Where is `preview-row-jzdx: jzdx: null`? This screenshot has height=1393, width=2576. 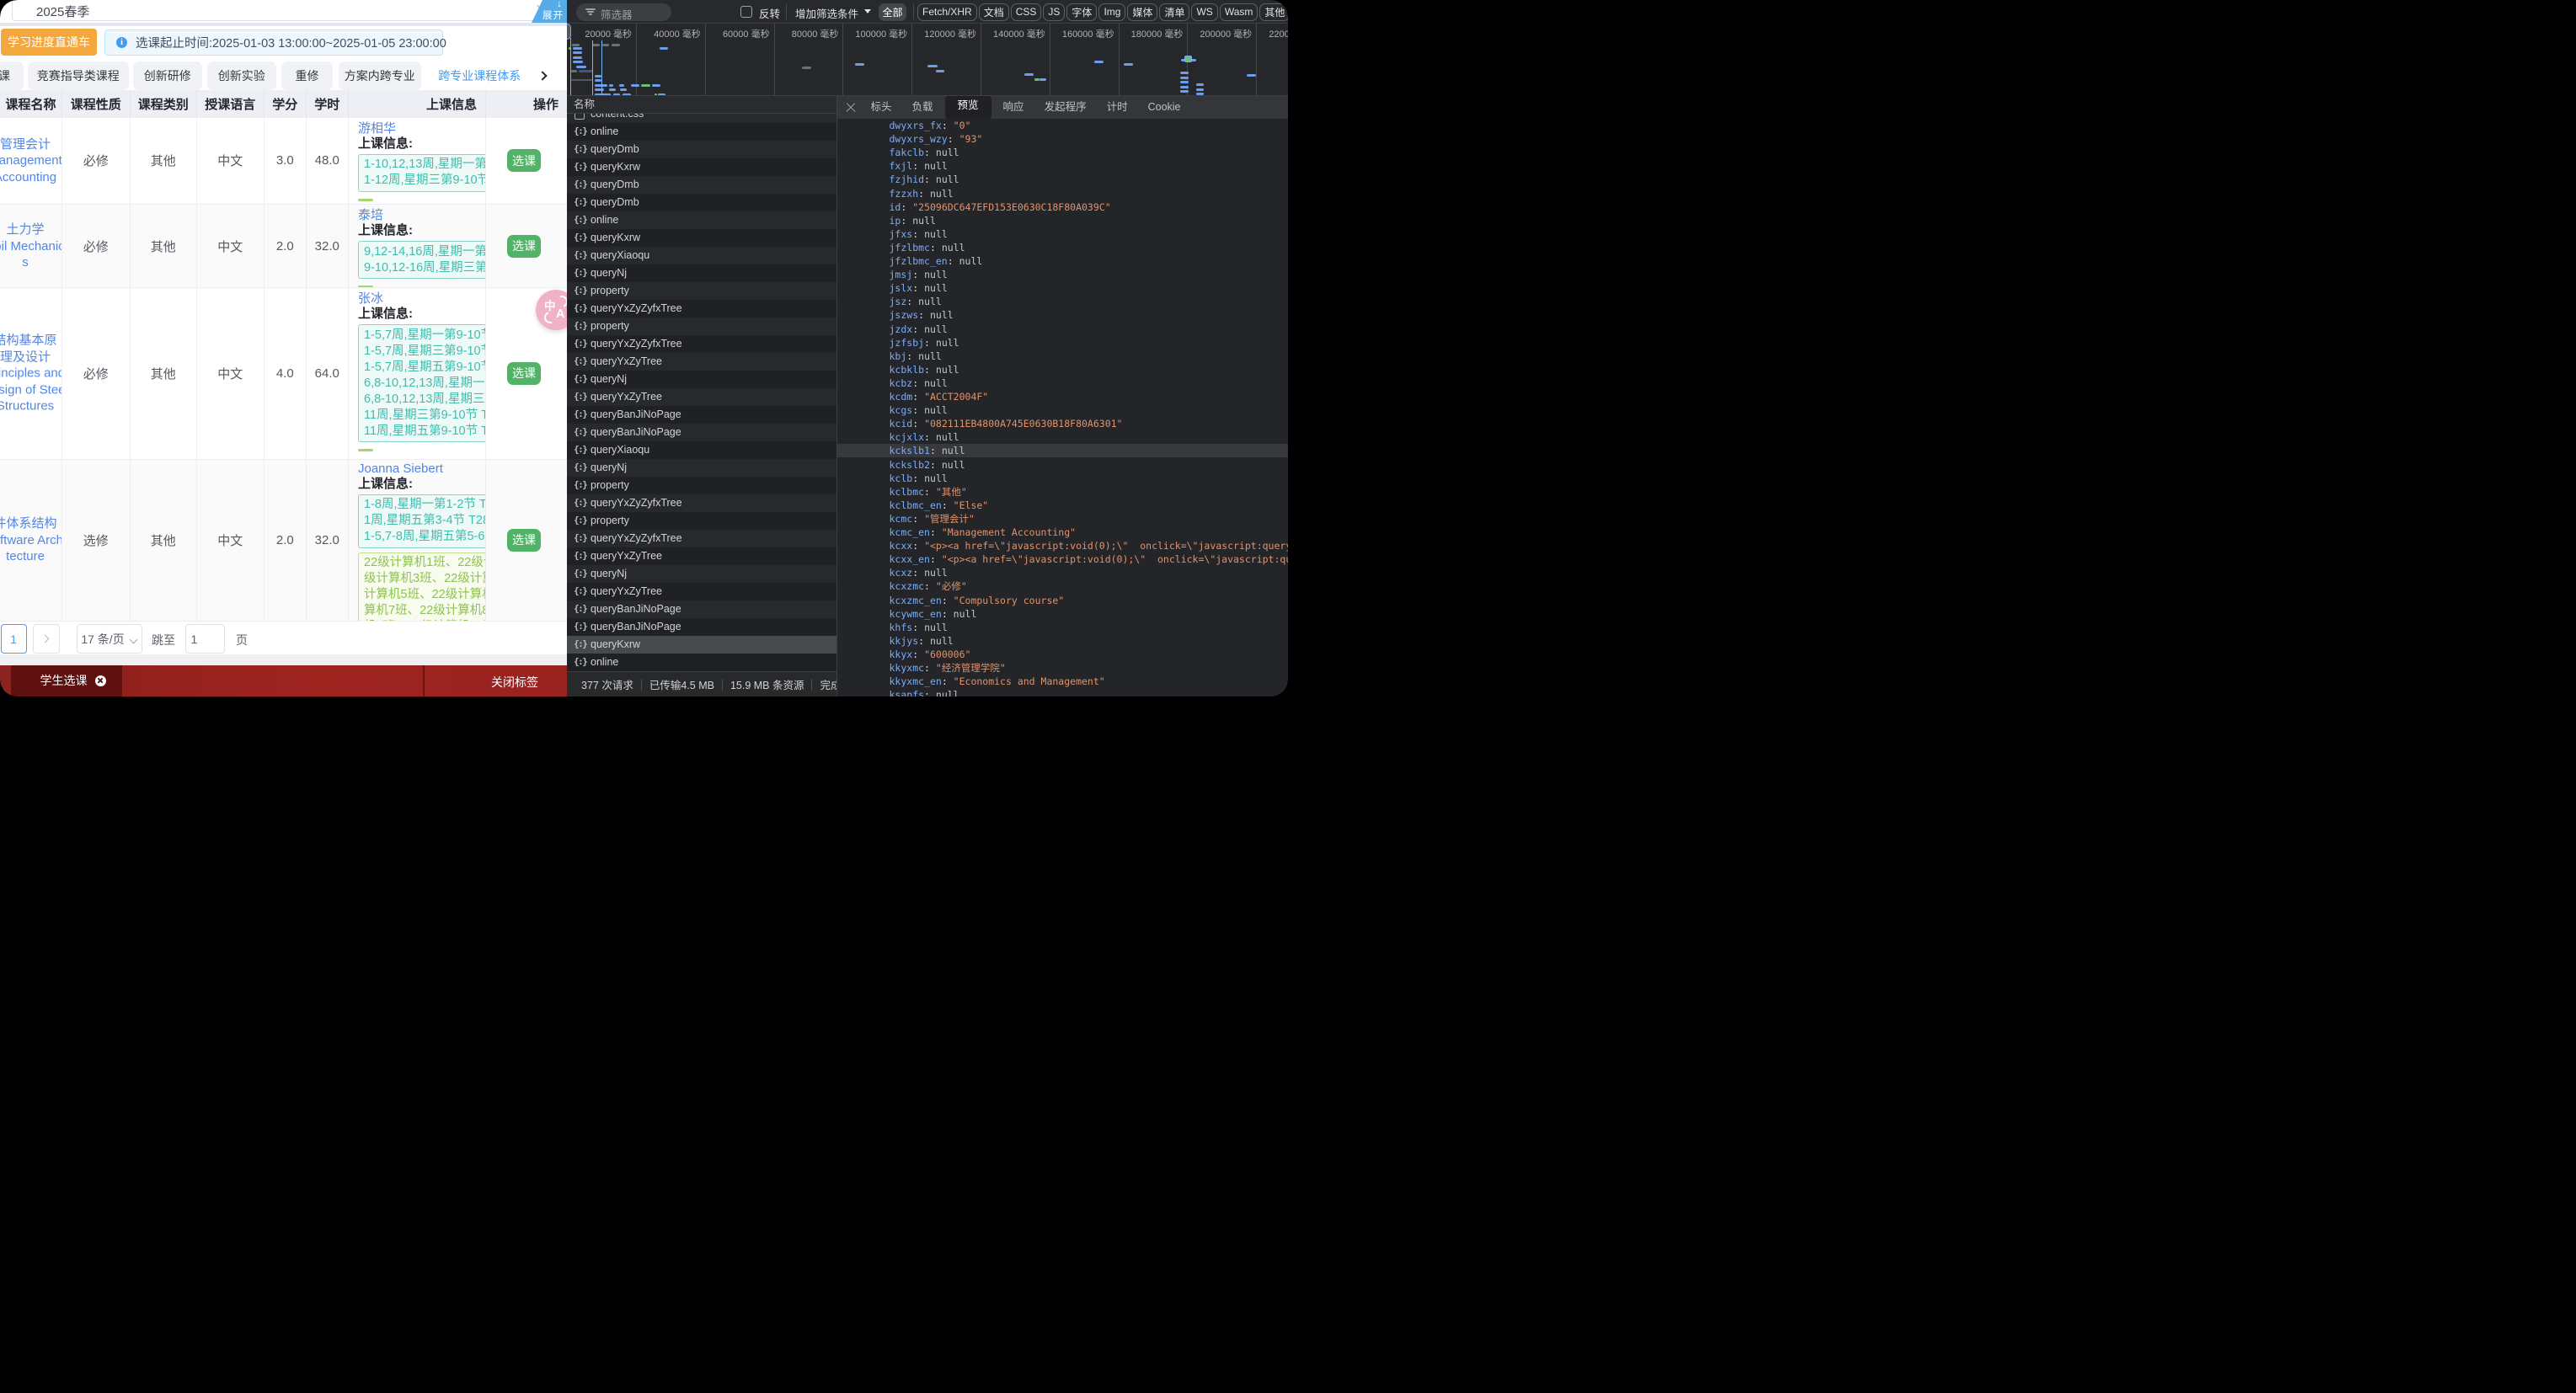 preview-row-jzdx: jzdx: null is located at coordinates (1063, 329).